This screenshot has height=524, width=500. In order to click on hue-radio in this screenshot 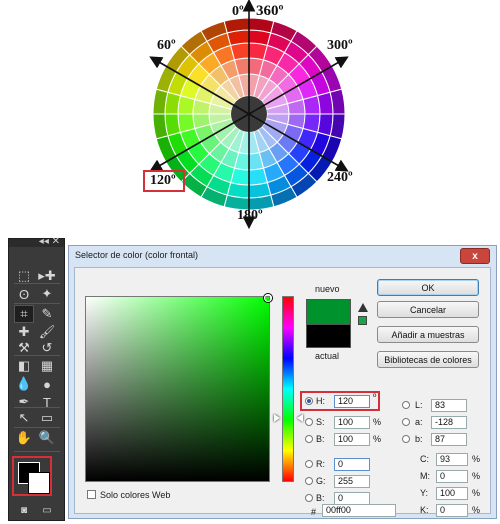, I will do `click(309, 401)`.